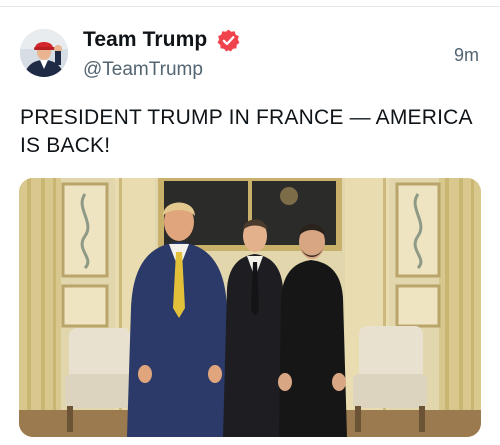  Describe the element at coordinates (228, 40) in the screenshot. I see `verified-badge-icon` at that location.